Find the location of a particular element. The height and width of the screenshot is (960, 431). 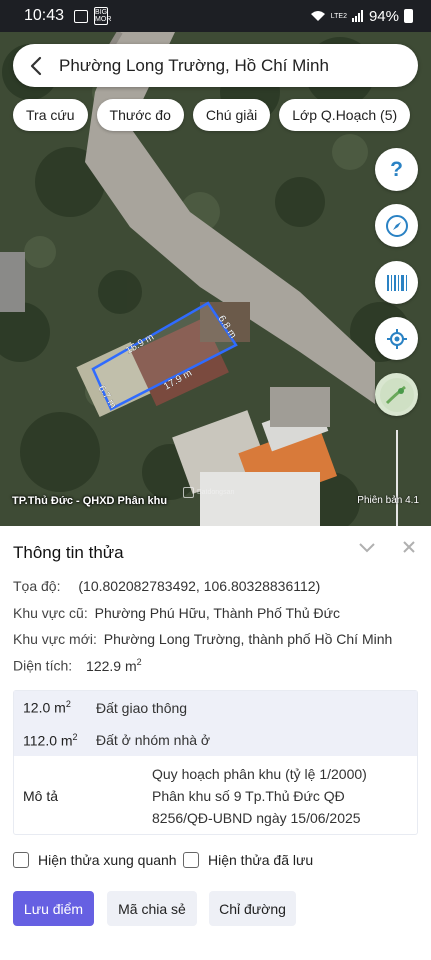

barcode-icon is located at coordinates (396, 282).